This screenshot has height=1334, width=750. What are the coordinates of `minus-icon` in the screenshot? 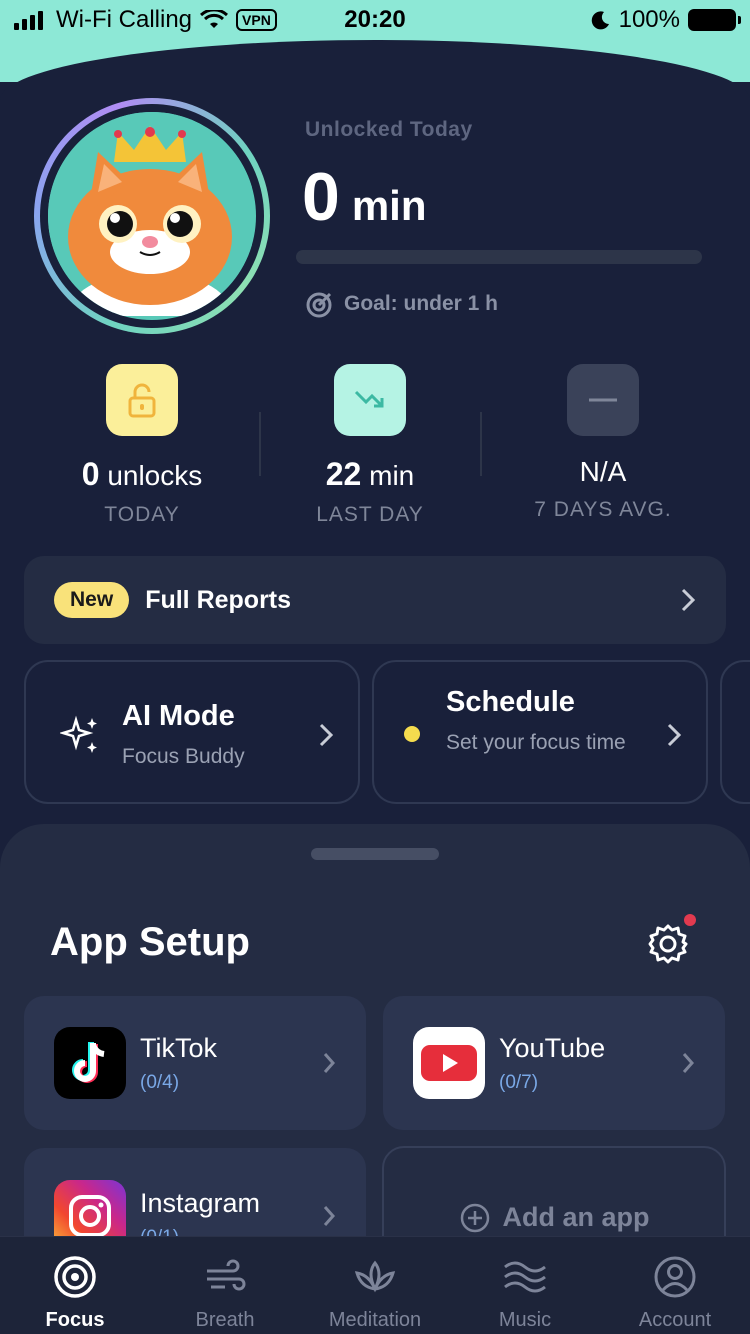 It's located at (603, 400).